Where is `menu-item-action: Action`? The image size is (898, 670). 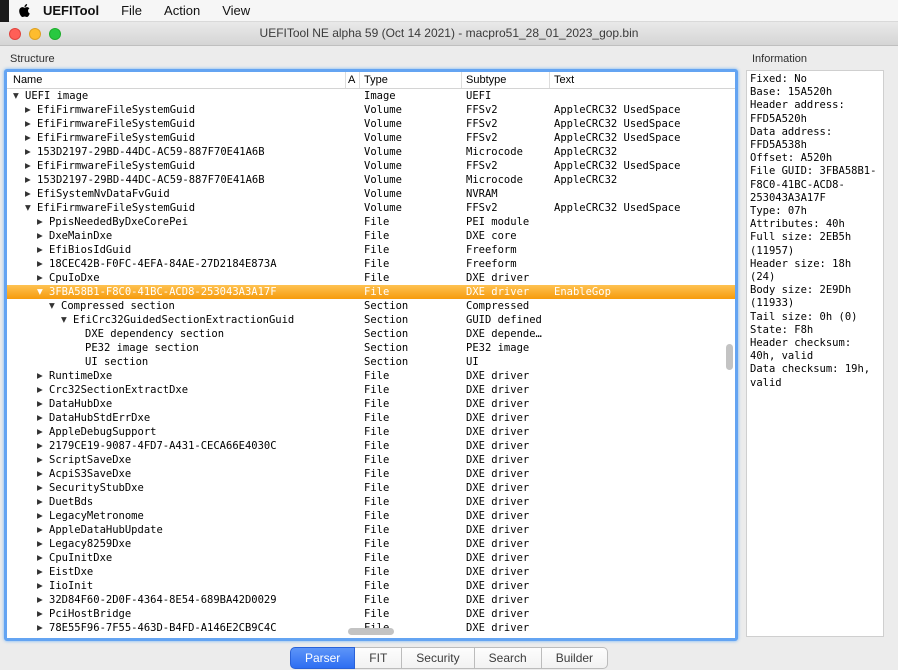
menu-item-action: Action is located at coordinates (182, 10).